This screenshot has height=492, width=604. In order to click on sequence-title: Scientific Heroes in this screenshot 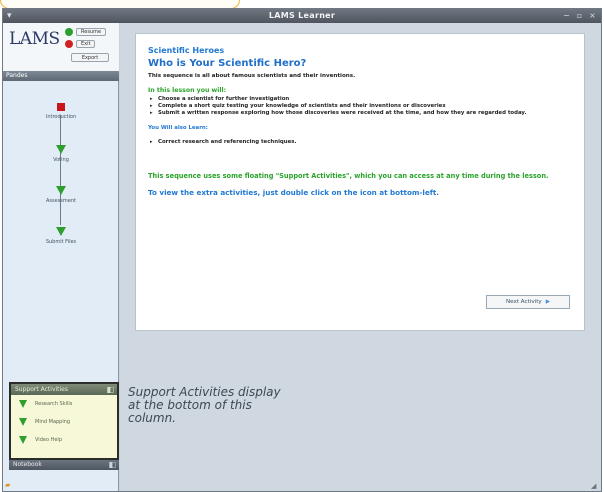, I will do `click(186, 50)`.